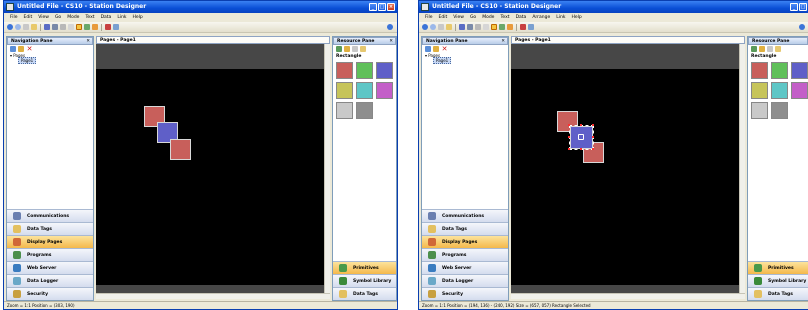 Image resolution: width=808 pixels, height=310 pixels. I want to click on nav-security: Security, so click(465, 293).